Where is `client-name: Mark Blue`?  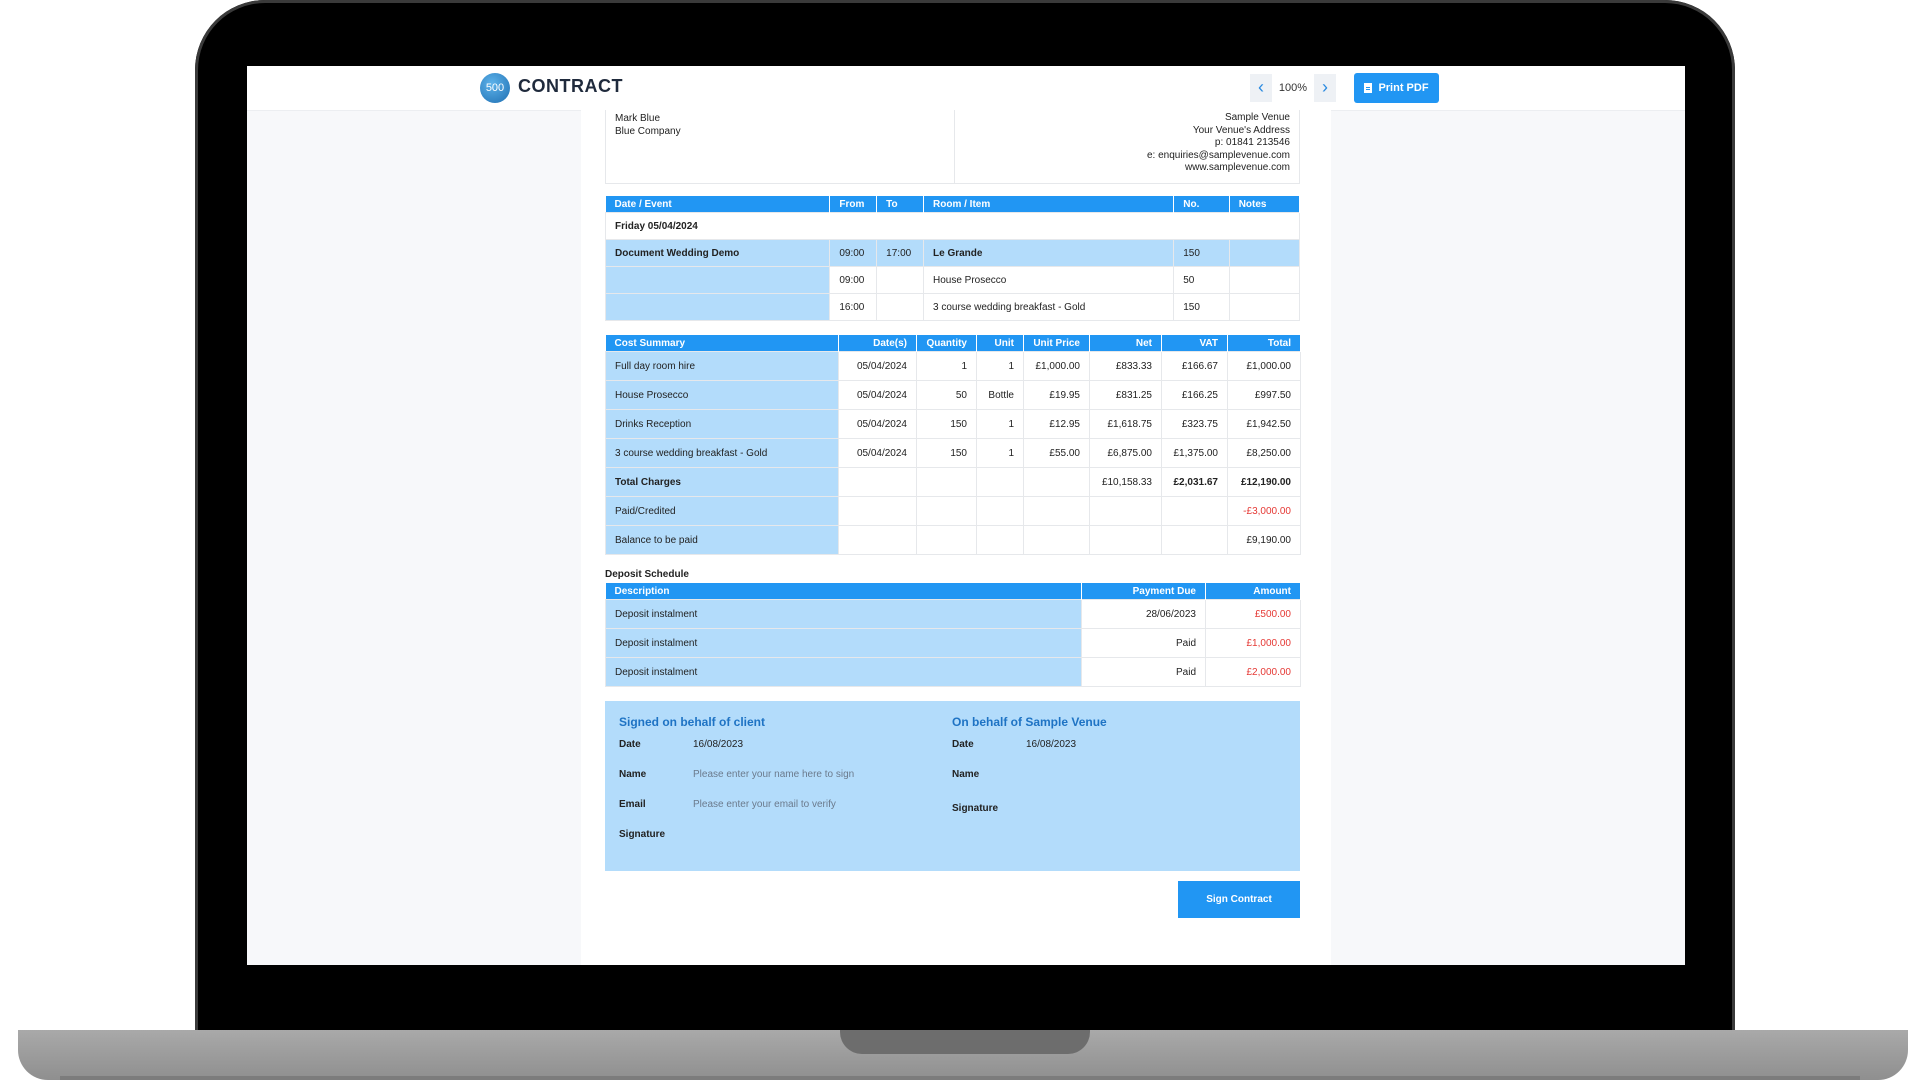
client-name: Mark Blue is located at coordinates (638, 118).